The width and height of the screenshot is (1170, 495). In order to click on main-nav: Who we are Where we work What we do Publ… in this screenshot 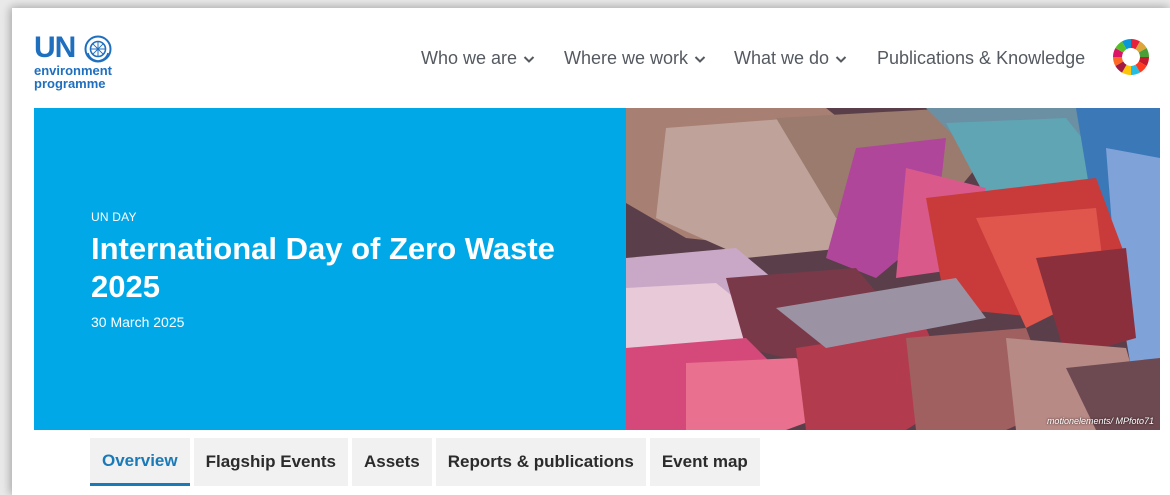, I will do `click(591, 60)`.